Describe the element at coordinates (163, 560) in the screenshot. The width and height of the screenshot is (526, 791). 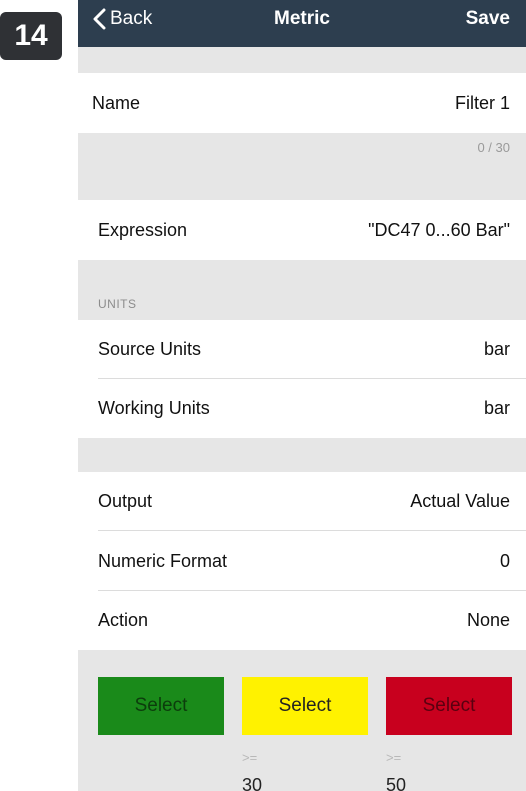
I see `numeric-format-label: Numeric Format` at that location.